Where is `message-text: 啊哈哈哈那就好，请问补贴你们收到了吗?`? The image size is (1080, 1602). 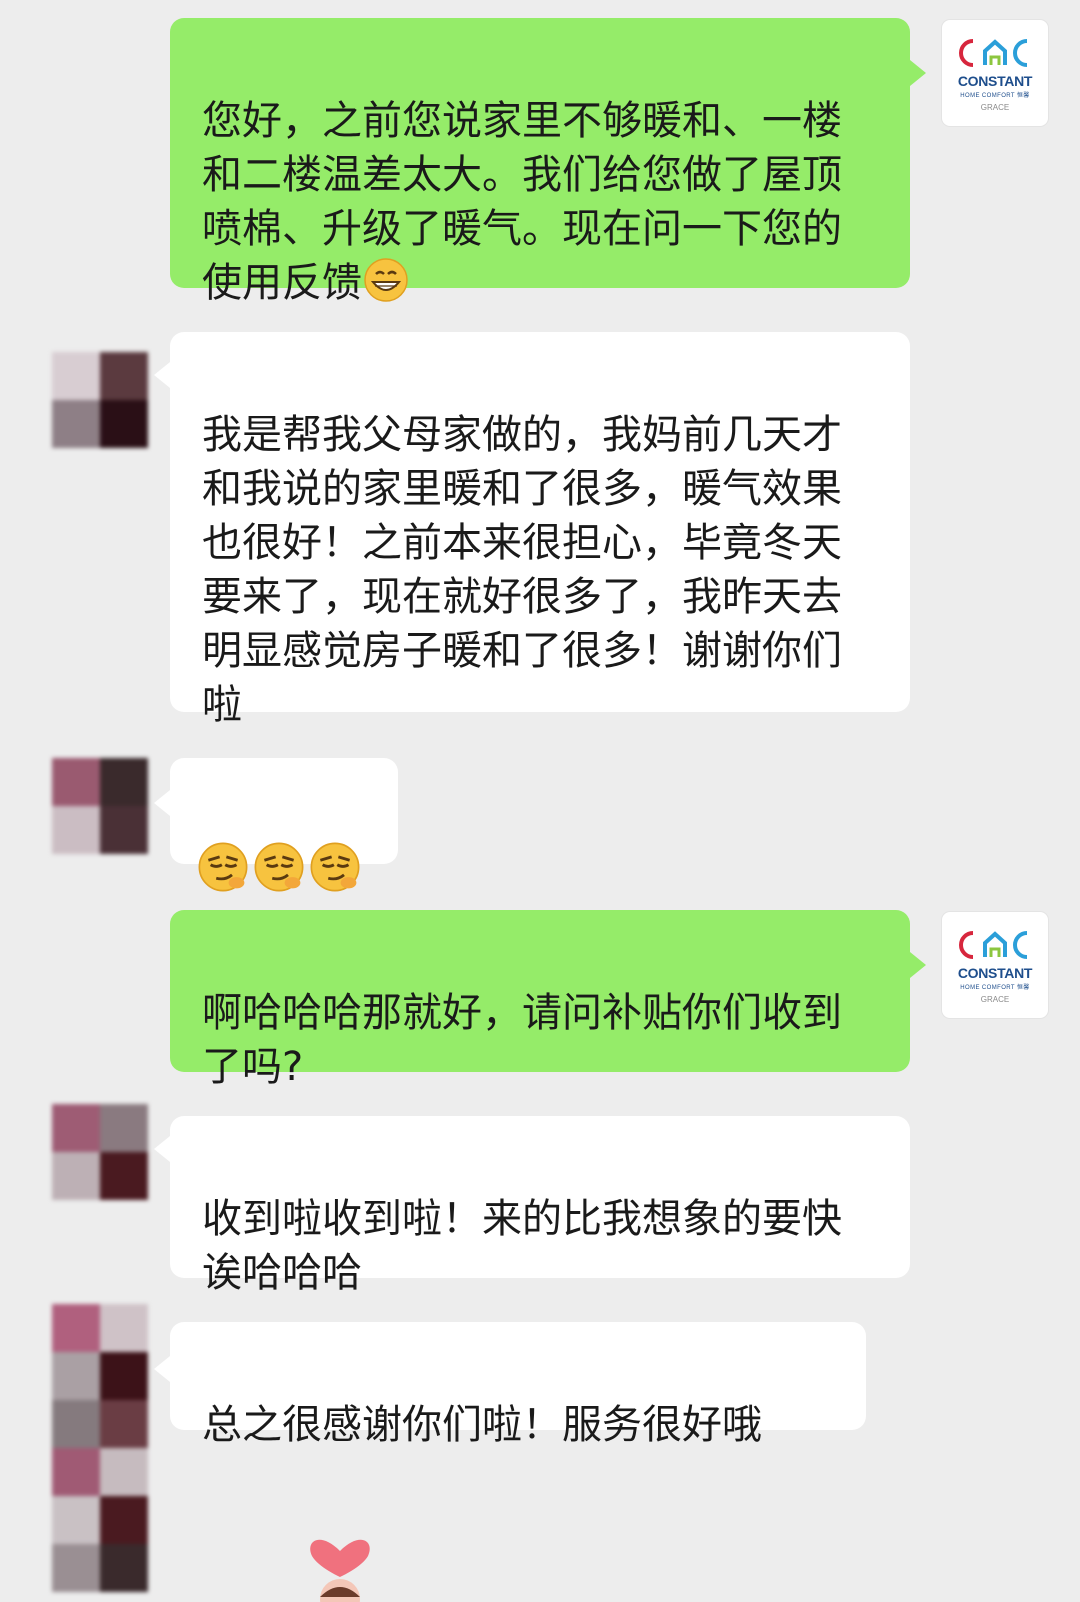
message-text: 啊哈哈哈那就好，请问补贴你们收到了吗? is located at coordinates (522, 1040).